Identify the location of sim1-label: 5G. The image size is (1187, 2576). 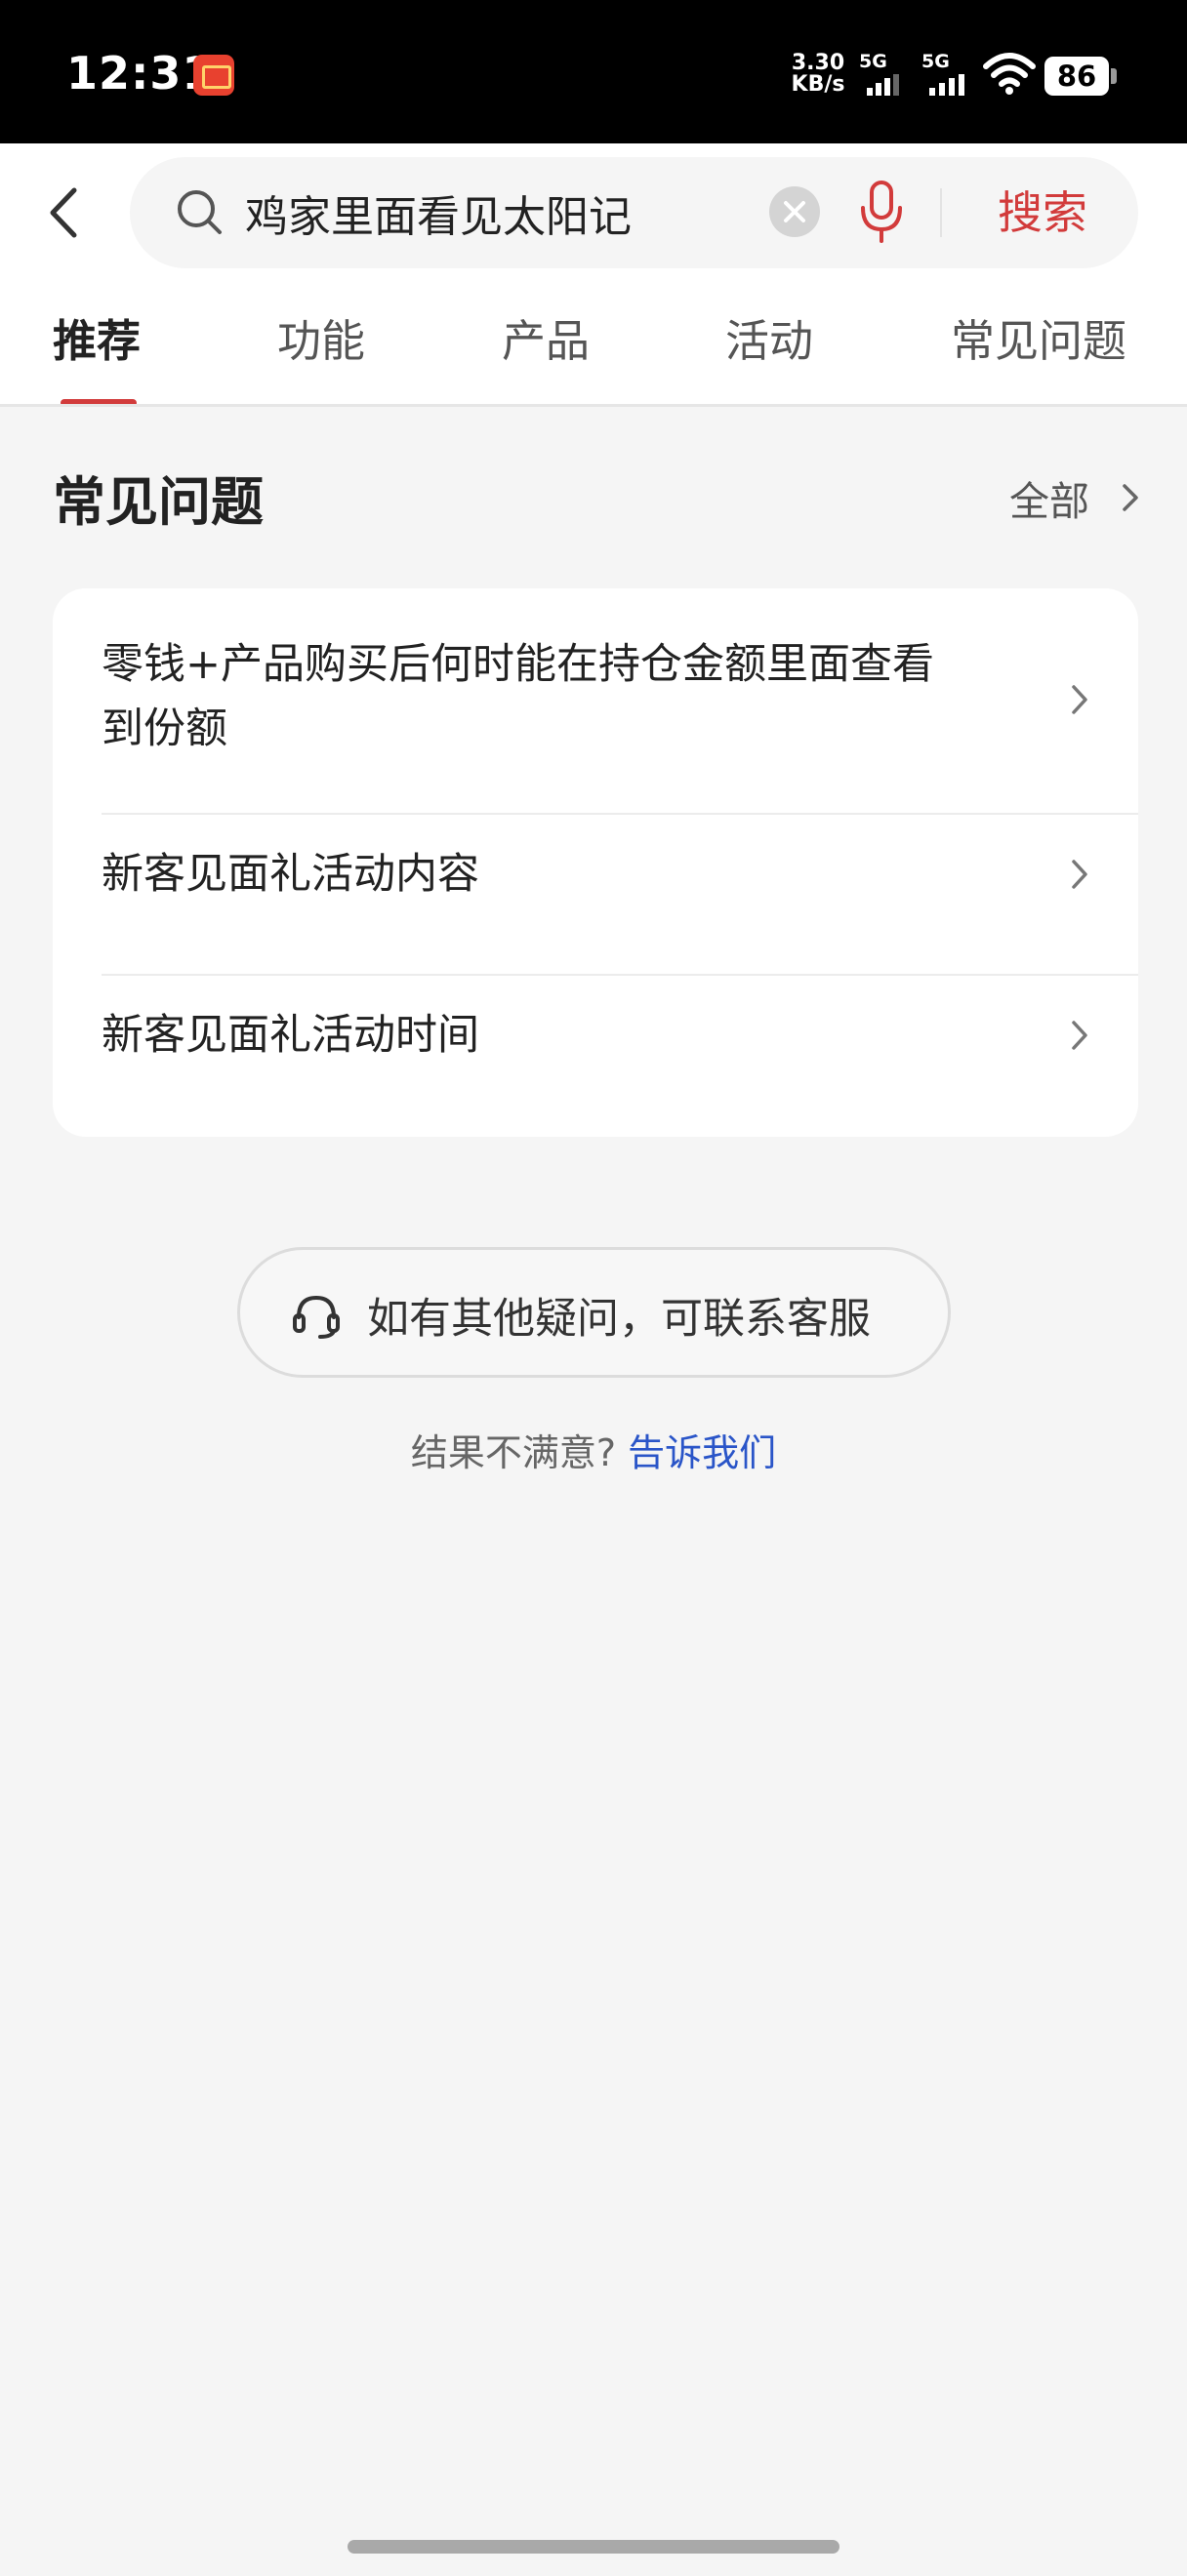
(873, 61).